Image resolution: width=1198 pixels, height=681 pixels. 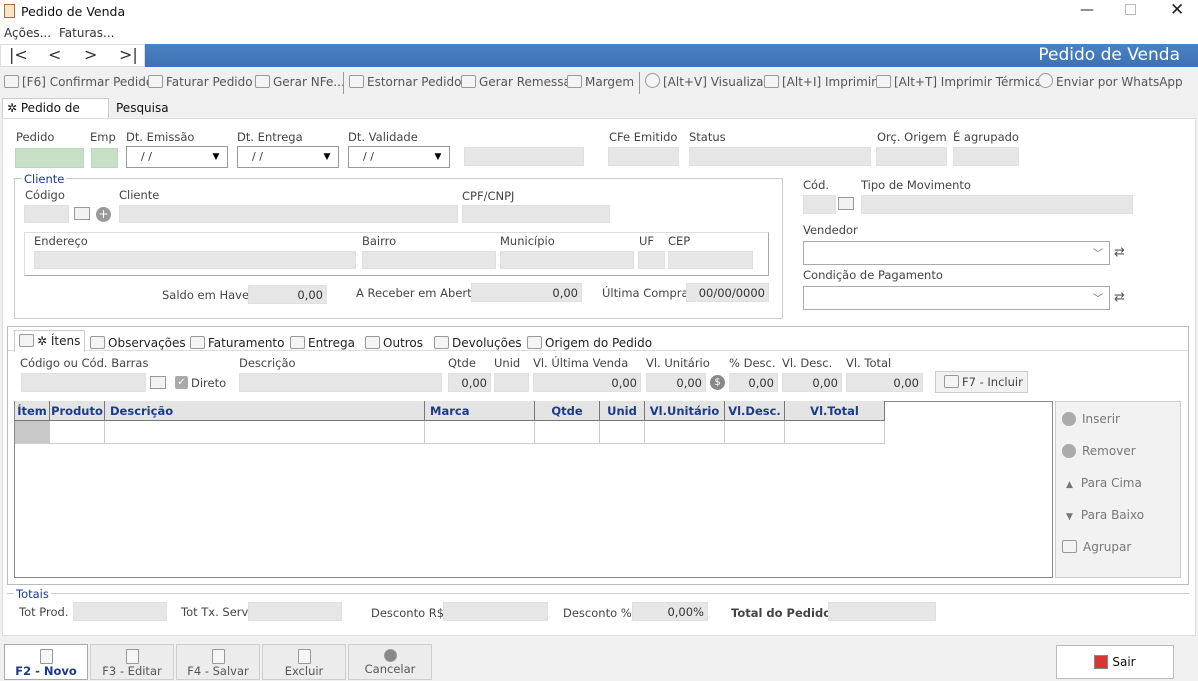 What do you see at coordinates (181, 382) in the screenshot?
I see `direto-checkbox: ✓` at bounding box center [181, 382].